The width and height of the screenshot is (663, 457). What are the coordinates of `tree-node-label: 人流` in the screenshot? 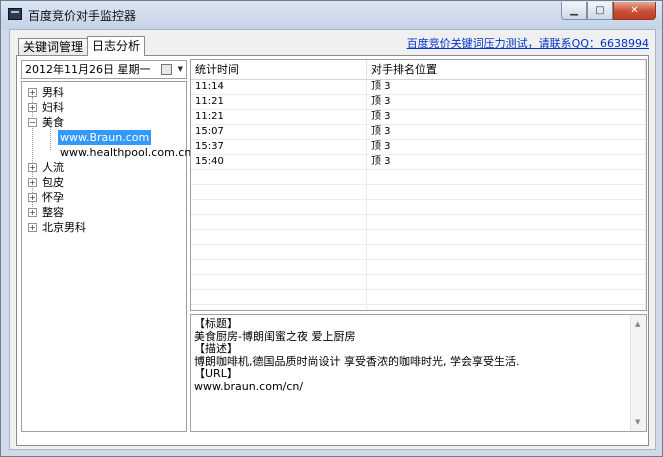 It's located at (53, 167).